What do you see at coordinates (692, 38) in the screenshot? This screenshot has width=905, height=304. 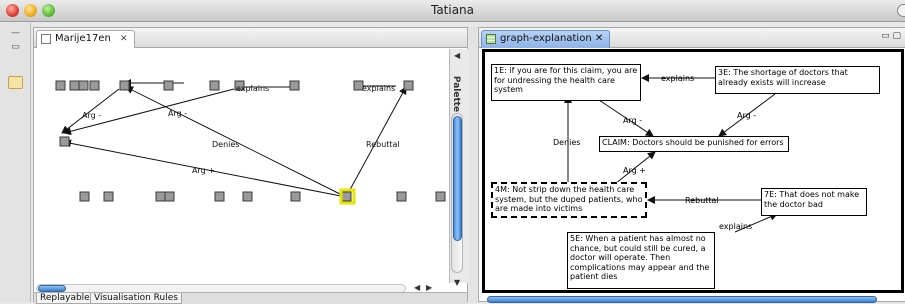 I see `right-editor-tabbar: graph-explanation ✕ ▭ ▢` at bounding box center [692, 38].